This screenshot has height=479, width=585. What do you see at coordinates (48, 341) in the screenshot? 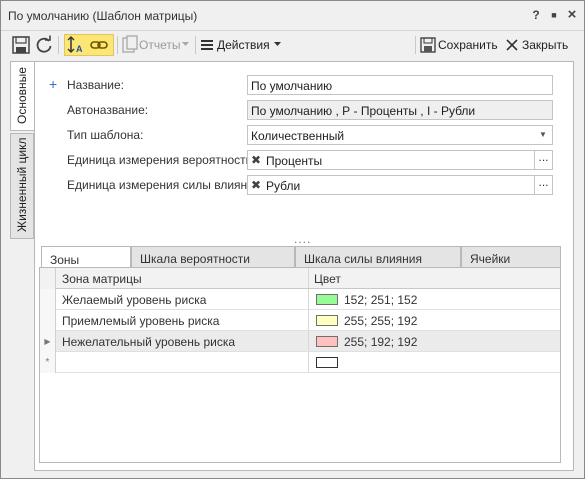
I see `current-row-indicator: ▶` at bounding box center [48, 341].